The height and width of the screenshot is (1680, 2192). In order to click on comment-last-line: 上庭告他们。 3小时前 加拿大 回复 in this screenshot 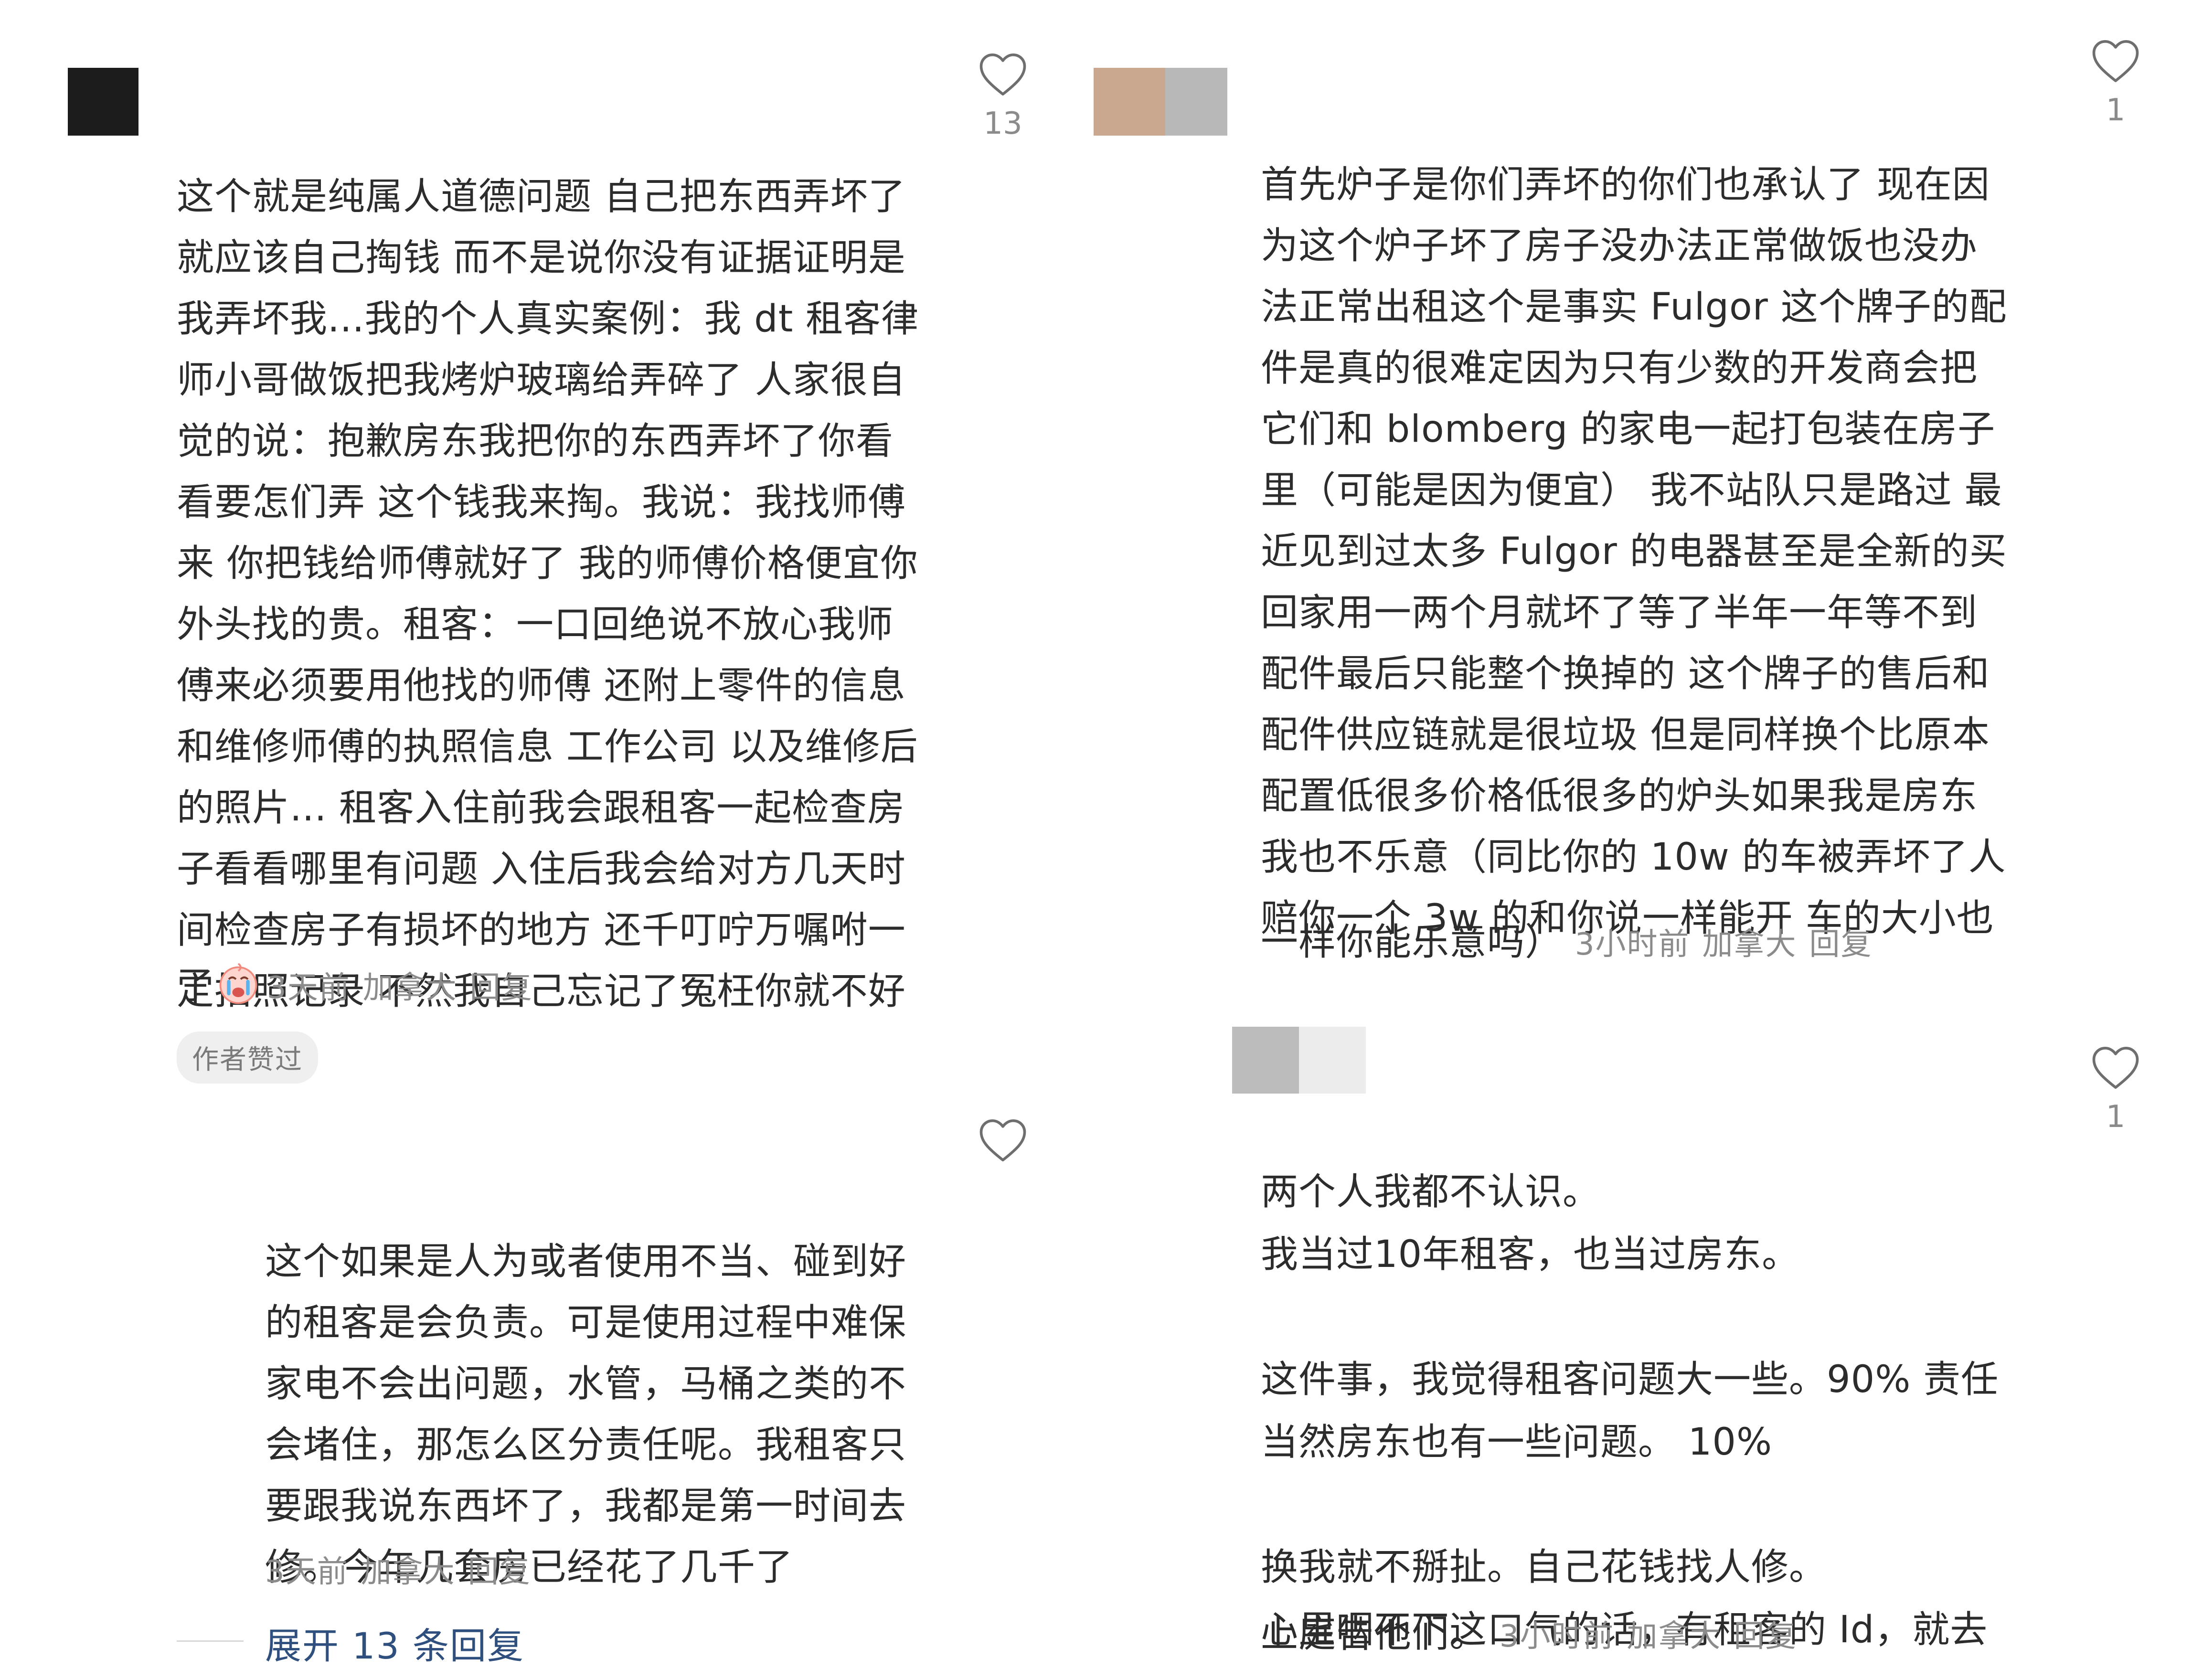, I will do `click(1690, 1635)`.